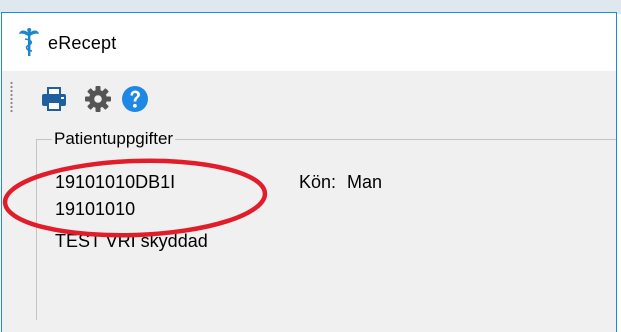  I want to click on caduceus-icon, so click(29, 42).